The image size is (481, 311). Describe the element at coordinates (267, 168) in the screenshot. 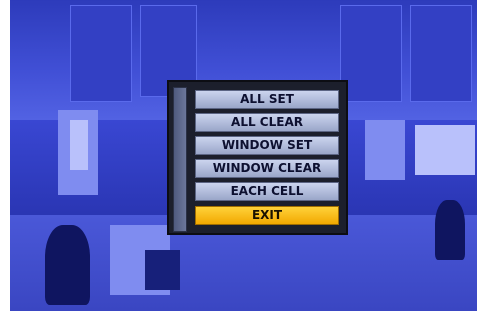

I see `menu-item-window-clear: WINDOW CLEAR` at that location.